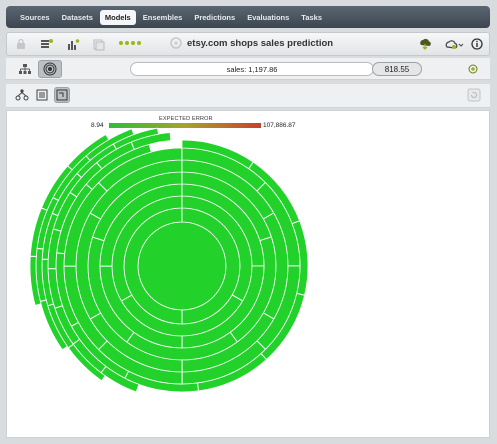  I want to click on list-icon, so click(42, 95).